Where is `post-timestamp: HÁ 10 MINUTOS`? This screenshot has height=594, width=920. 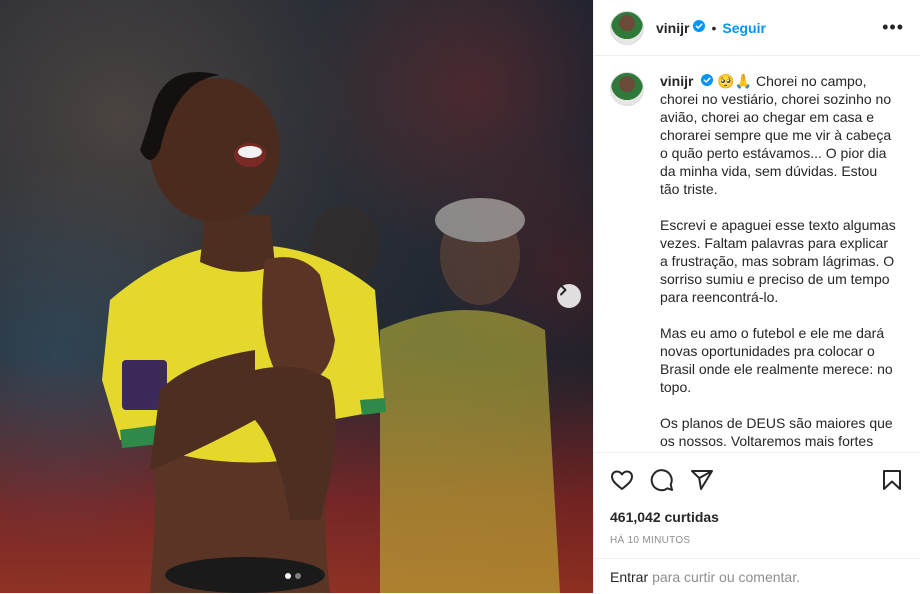
post-timestamp: HÁ 10 MINUTOS is located at coordinates (650, 540).